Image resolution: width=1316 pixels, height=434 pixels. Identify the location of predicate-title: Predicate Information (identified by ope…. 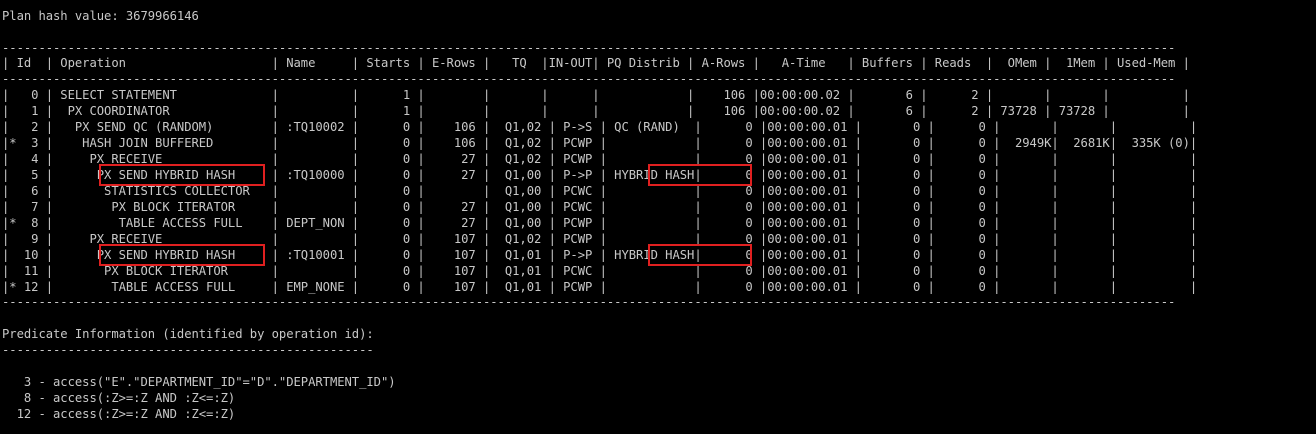
(188, 334).